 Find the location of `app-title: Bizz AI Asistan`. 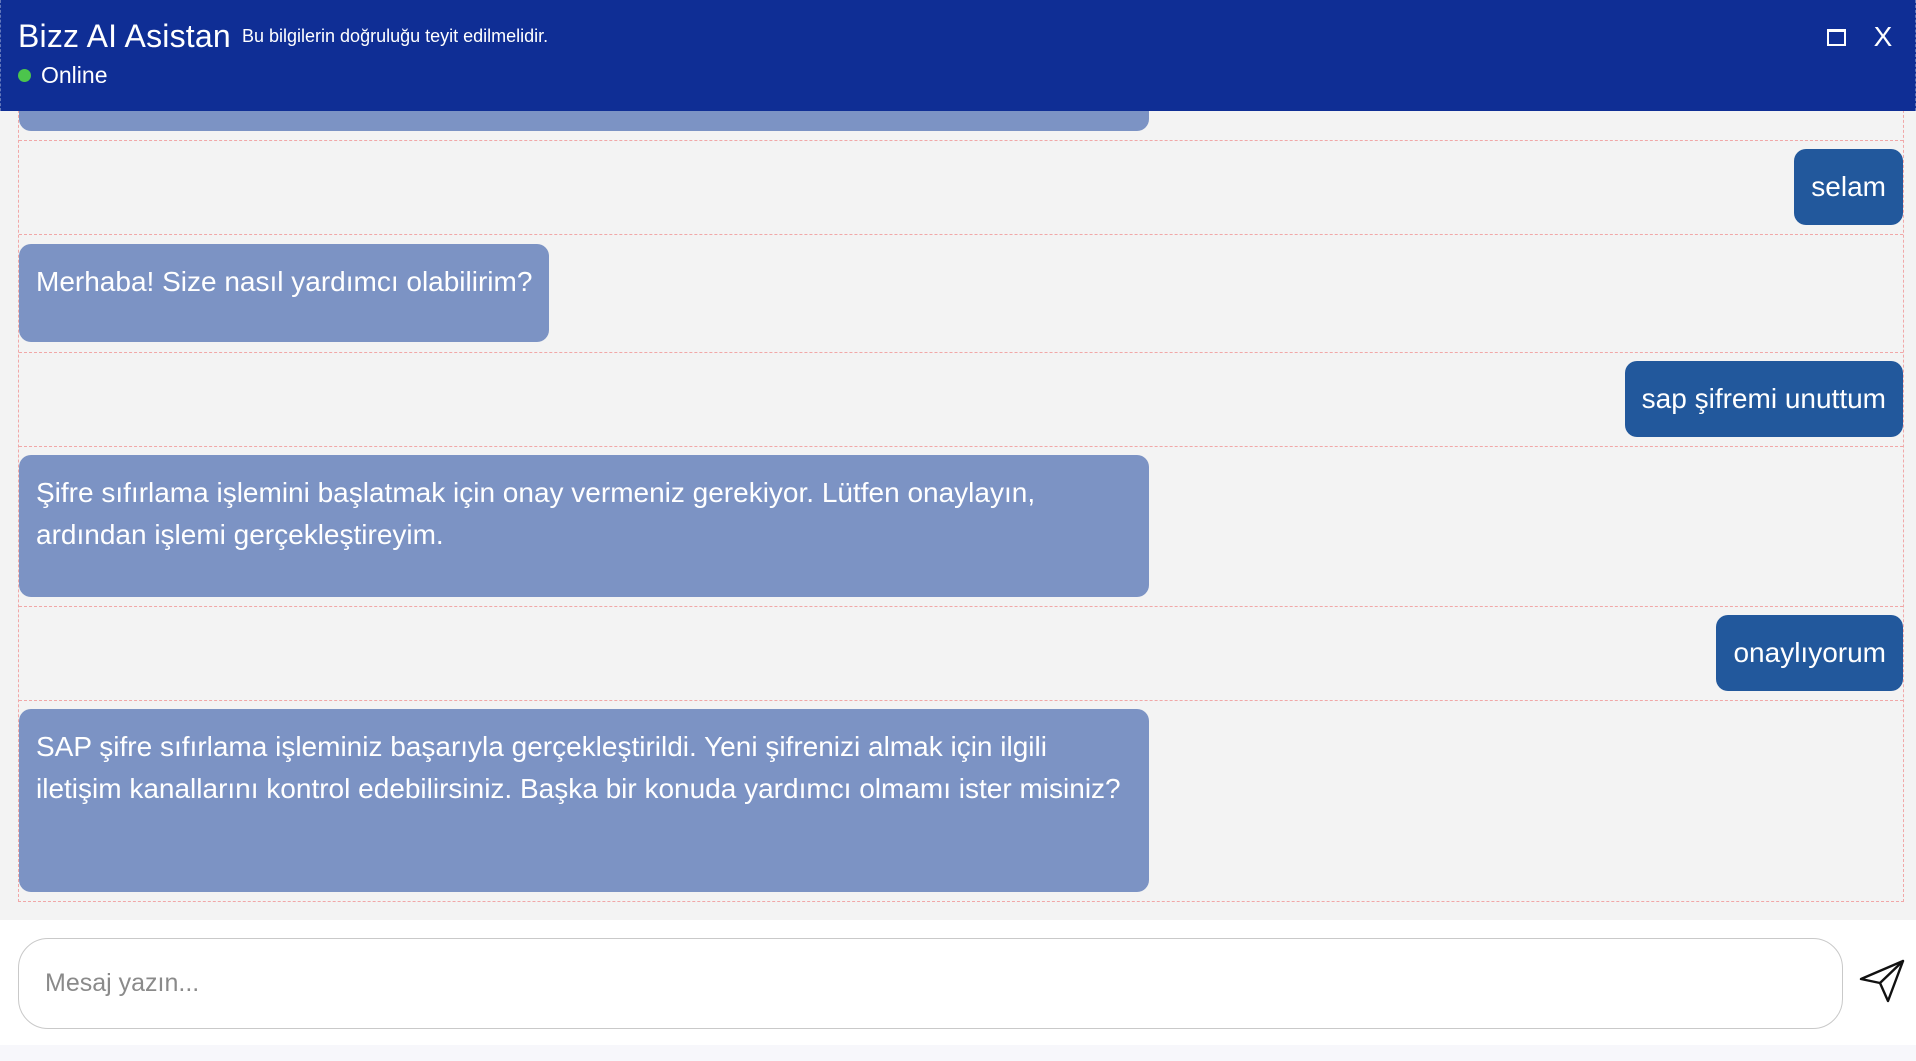

app-title: Bizz AI Asistan is located at coordinates (124, 36).